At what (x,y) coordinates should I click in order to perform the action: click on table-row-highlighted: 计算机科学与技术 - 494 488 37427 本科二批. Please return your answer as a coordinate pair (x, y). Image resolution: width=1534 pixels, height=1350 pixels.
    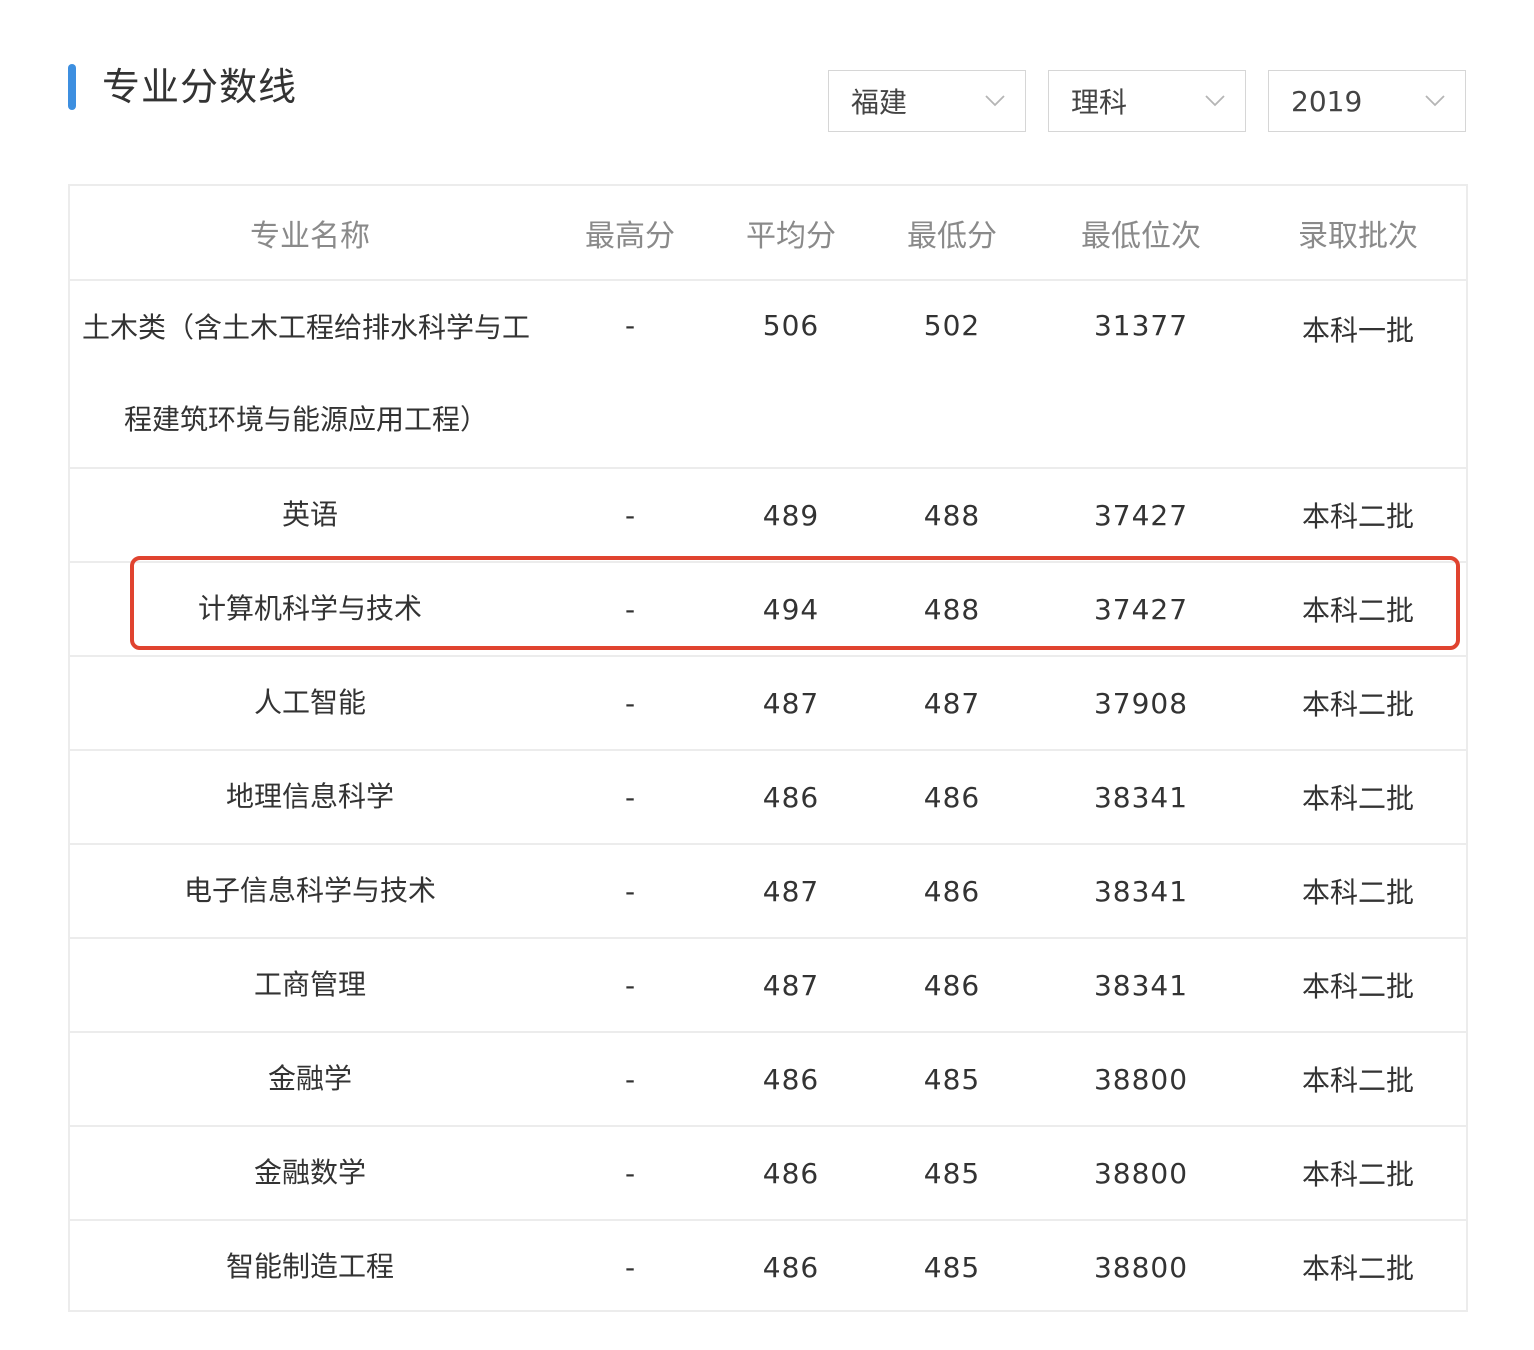
    Looking at the image, I should click on (768, 609).